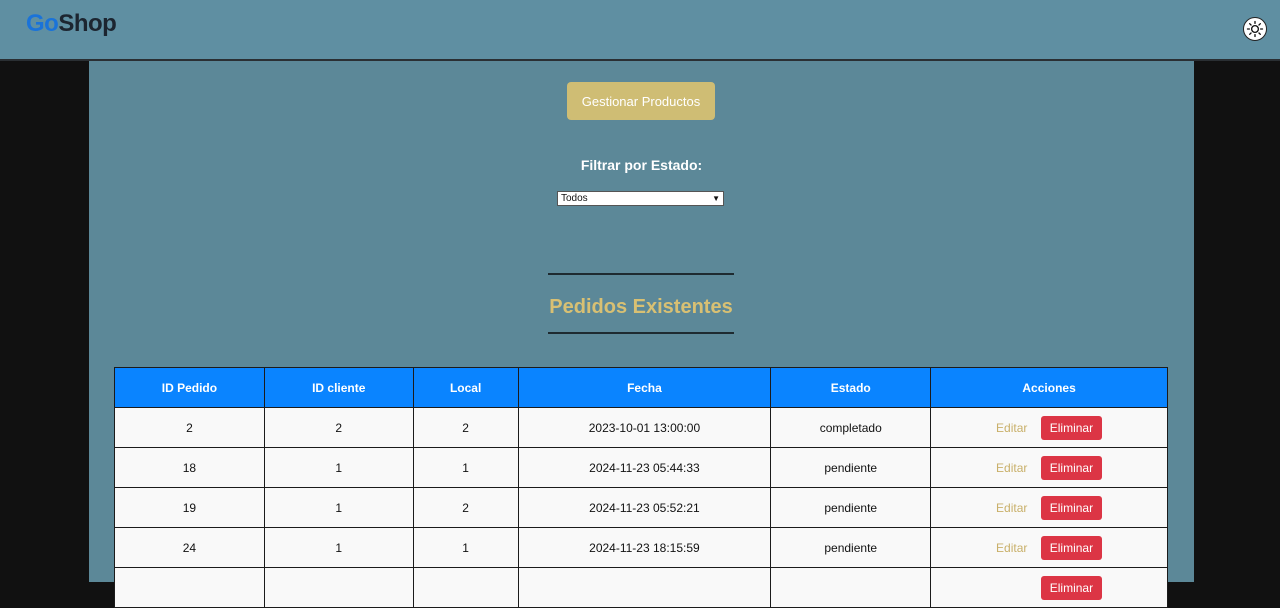  I want to click on cell-id-pedido, so click(189, 587).